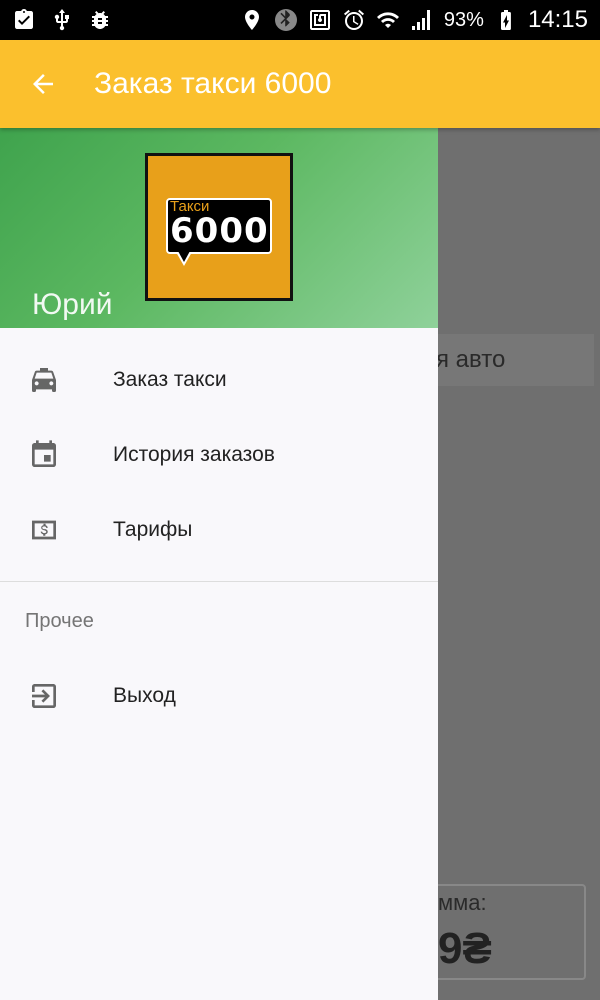  Describe the element at coordinates (354, 20) in the screenshot. I see `alarm-icon` at that location.